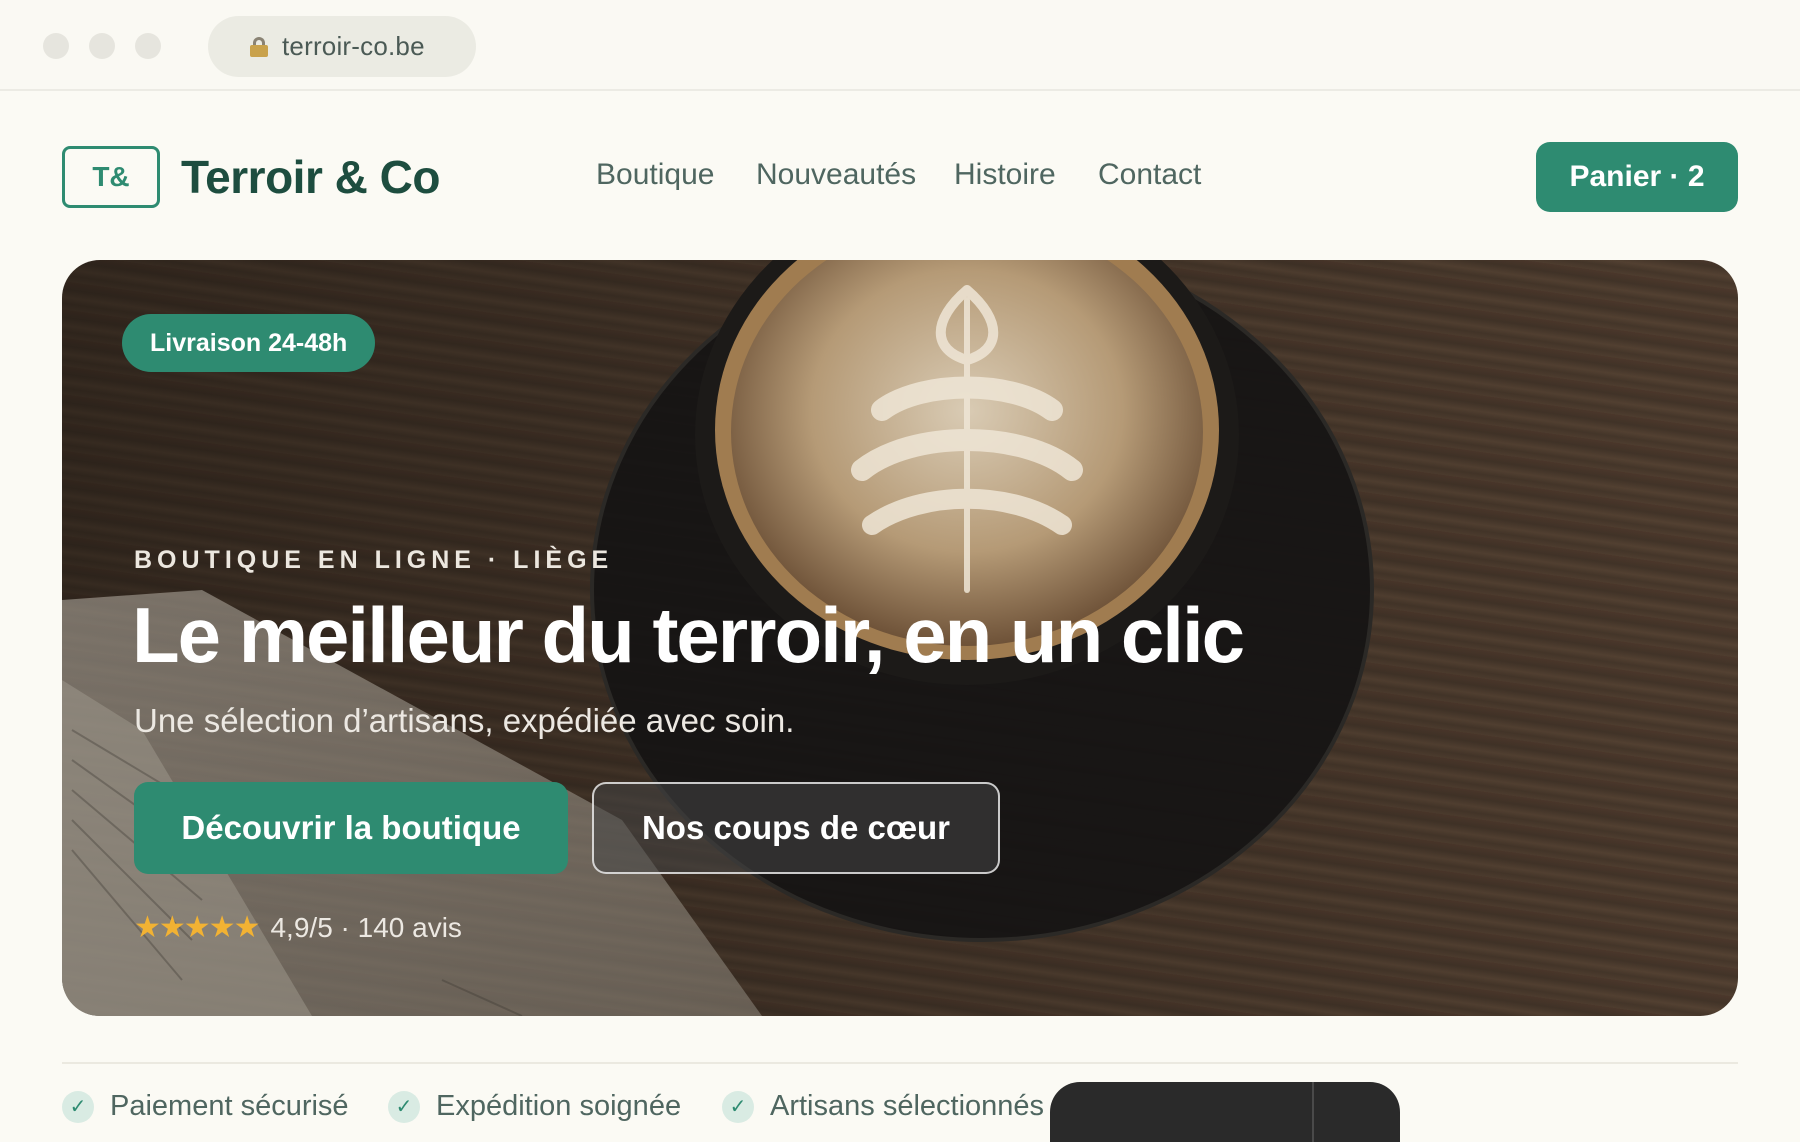 This screenshot has width=1800, height=1142. What do you see at coordinates (1005, 175) in the screenshot?
I see `nav-item-histoire: Histoire` at bounding box center [1005, 175].